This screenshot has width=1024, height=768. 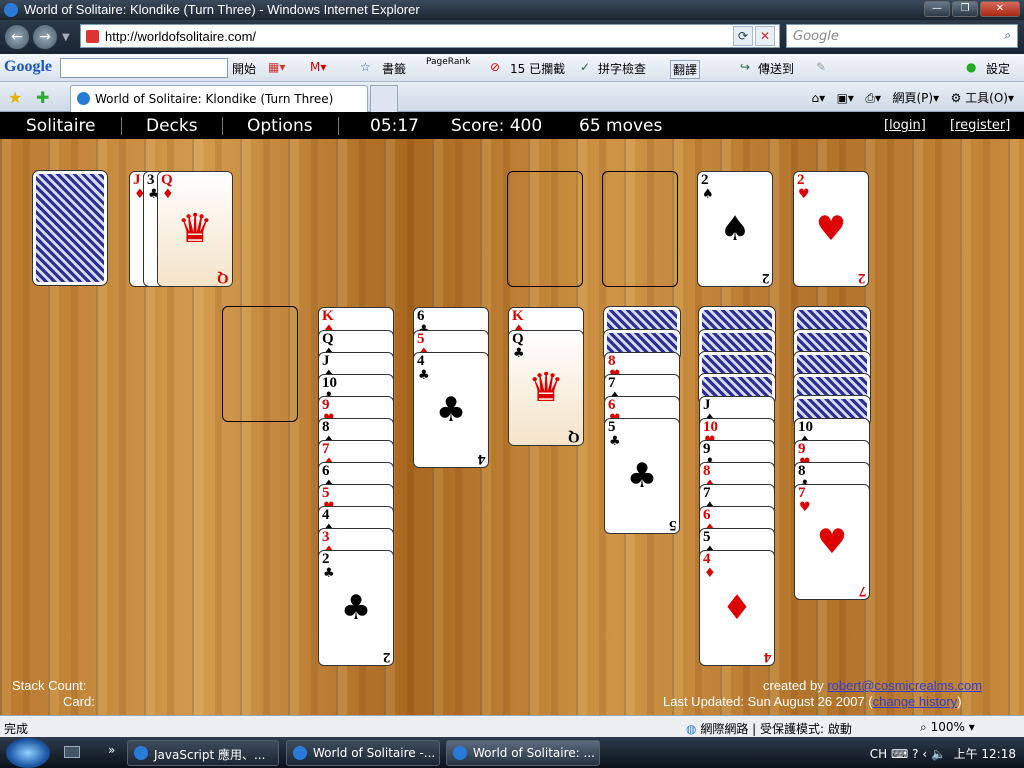 I want to click on search-input: Google ⌕, so click(x=902, y=36).